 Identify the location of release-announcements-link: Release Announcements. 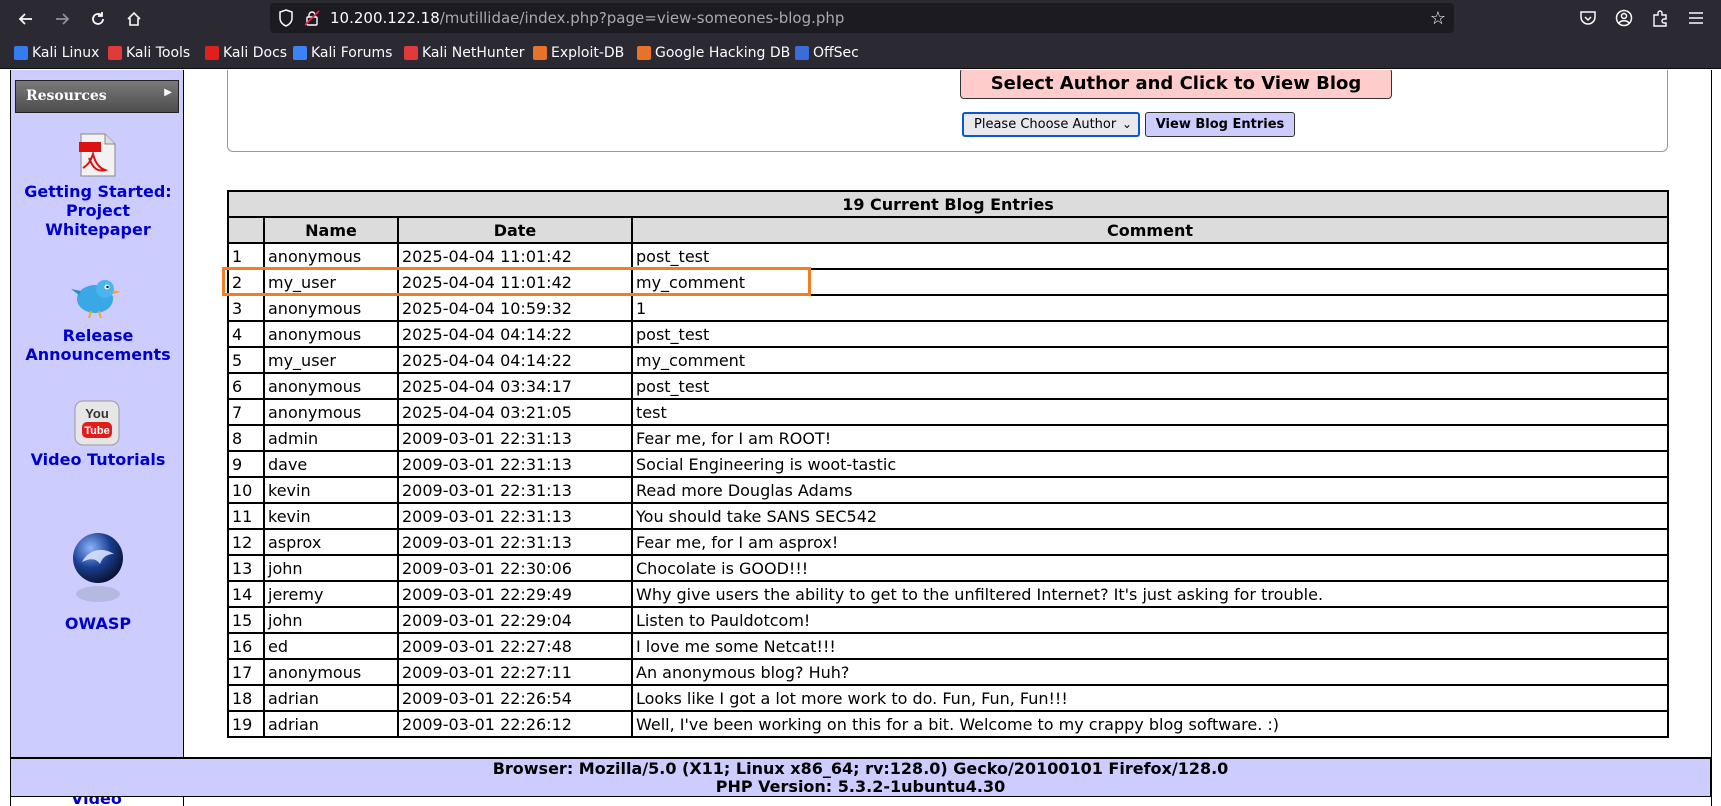
(98, 345).